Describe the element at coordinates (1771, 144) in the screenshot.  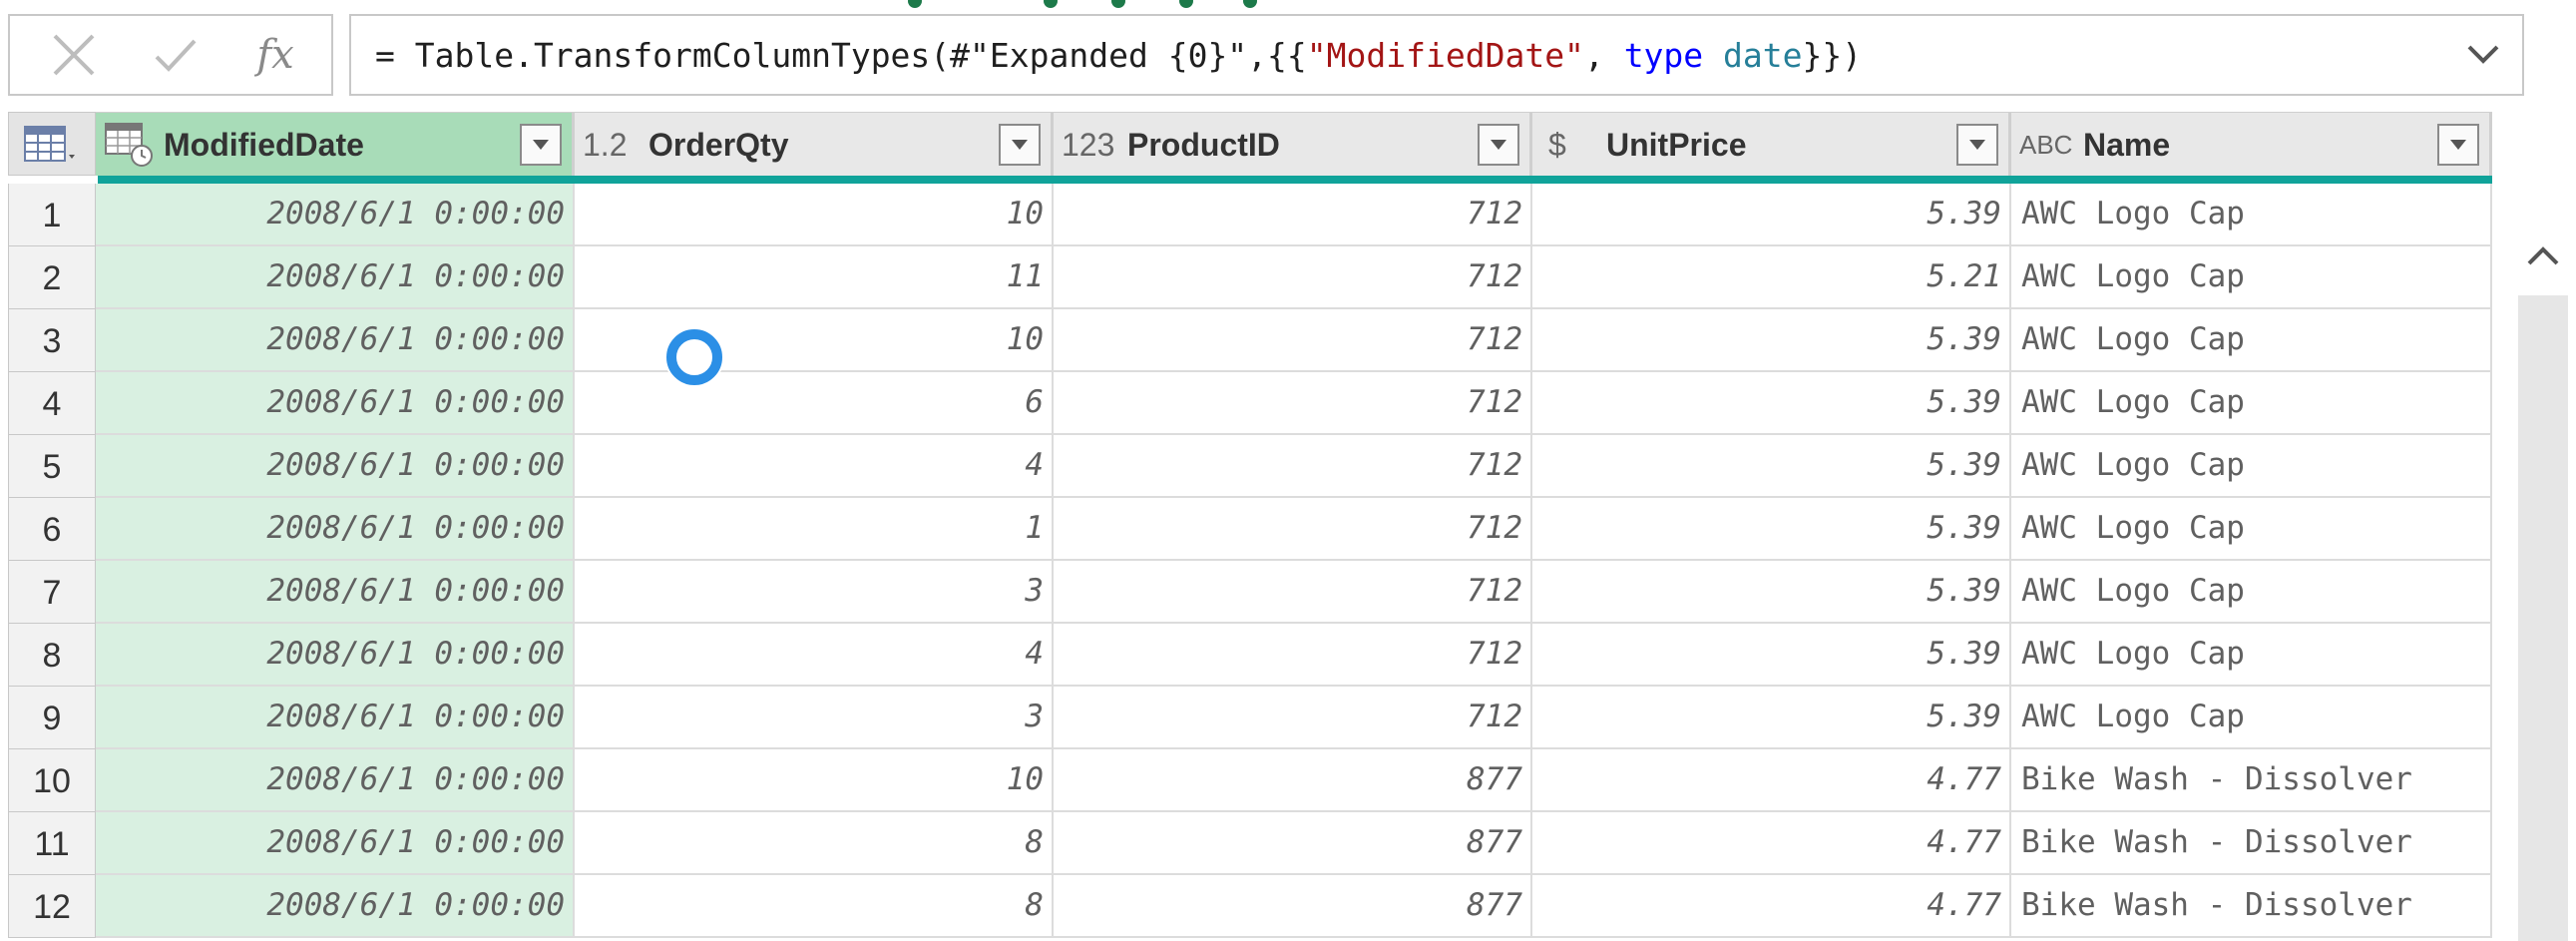
I see `column-header-unitprice: $ UnitPrice` at that location.